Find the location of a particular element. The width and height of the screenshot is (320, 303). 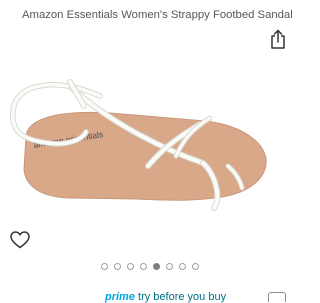

heart-icon is located at coordinates (20, 240).